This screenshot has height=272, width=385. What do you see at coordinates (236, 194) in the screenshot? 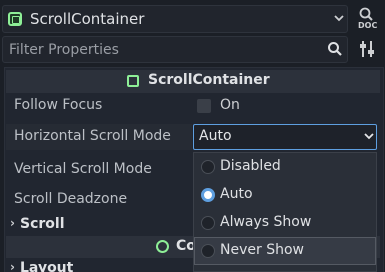
I see `menu-item-label: Auto` at bounding box center [236, 194].